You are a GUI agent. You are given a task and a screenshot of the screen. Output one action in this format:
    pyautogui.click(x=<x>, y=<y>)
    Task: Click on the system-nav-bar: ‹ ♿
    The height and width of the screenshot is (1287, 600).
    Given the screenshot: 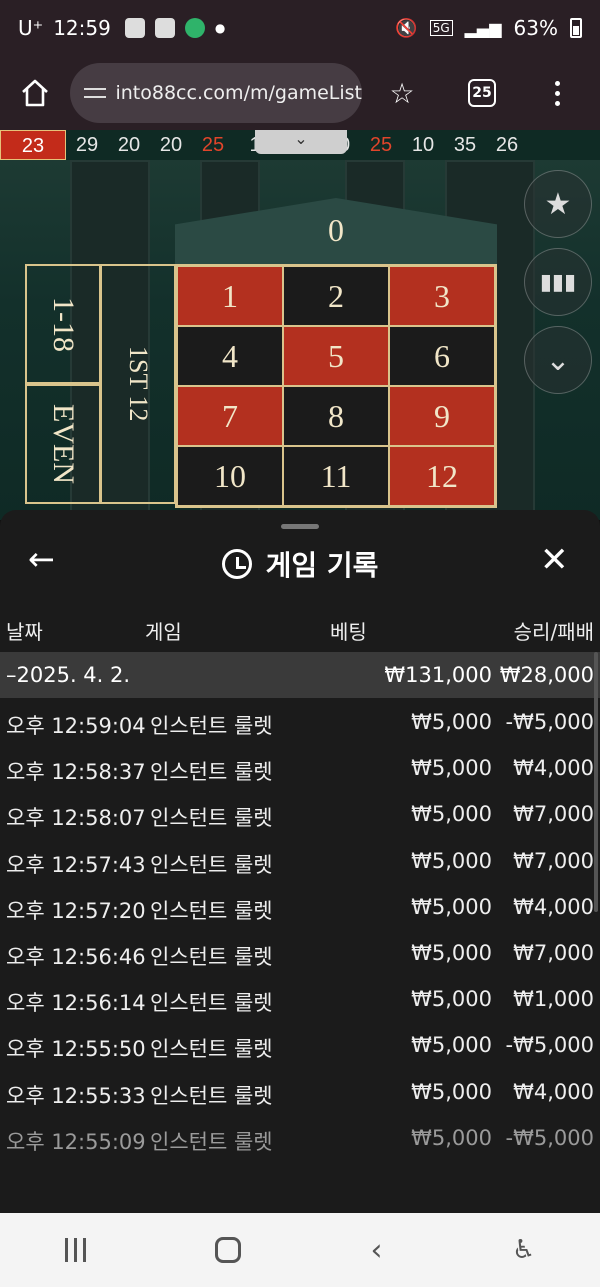 What is the action you would take?
    pyautogui.click(x=300, y=1250)
    